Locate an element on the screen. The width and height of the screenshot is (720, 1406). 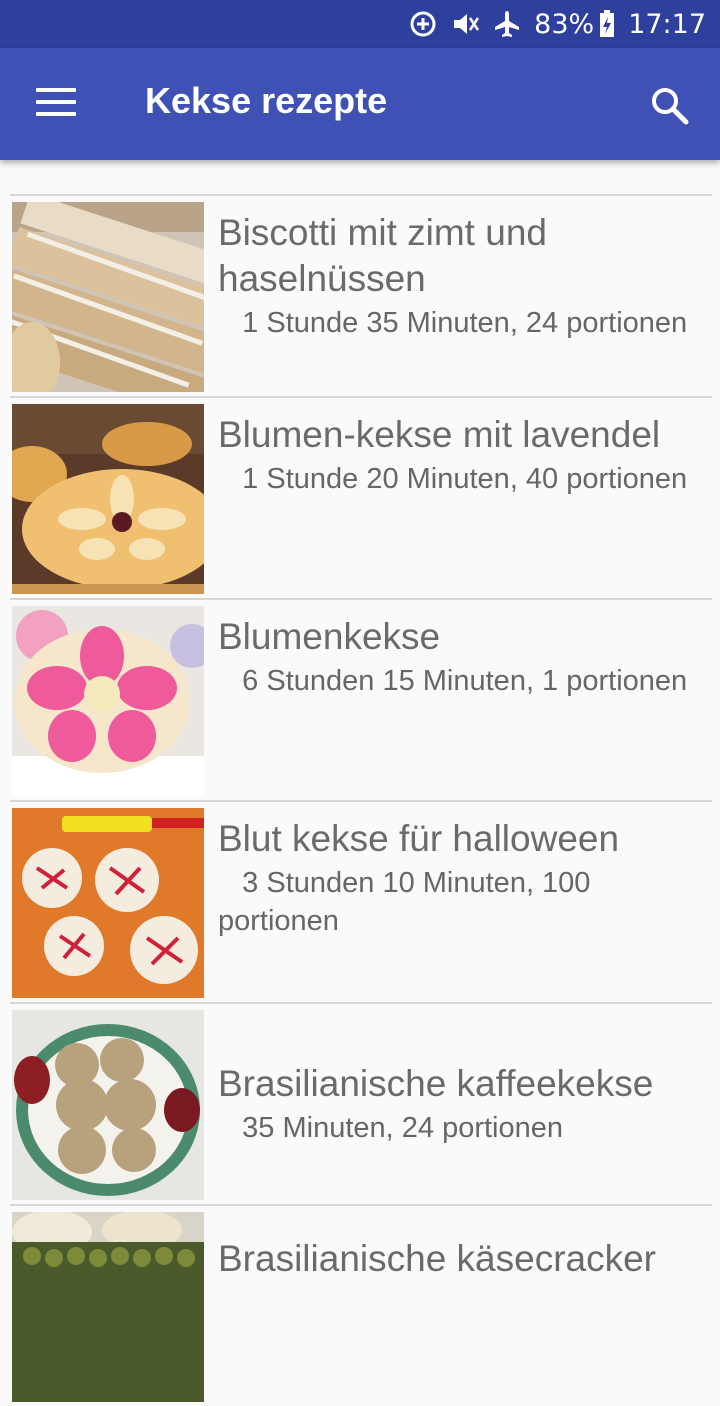
recipe-title: Blumen-kekse mit lavendel is located at coordinates (439, 434).